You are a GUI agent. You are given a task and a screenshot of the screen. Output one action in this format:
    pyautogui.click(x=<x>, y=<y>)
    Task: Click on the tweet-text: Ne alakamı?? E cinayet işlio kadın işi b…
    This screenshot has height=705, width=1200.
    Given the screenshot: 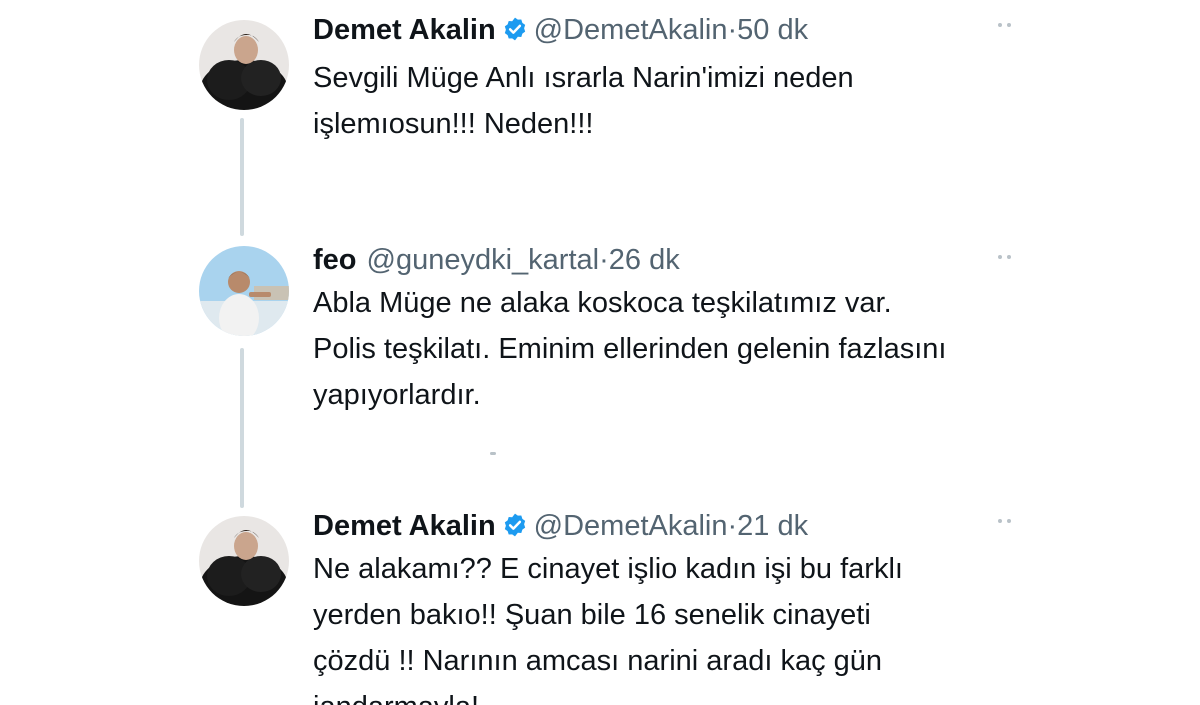 What is the action you would take?
    pyautogui.click(x=673, y=625)
    